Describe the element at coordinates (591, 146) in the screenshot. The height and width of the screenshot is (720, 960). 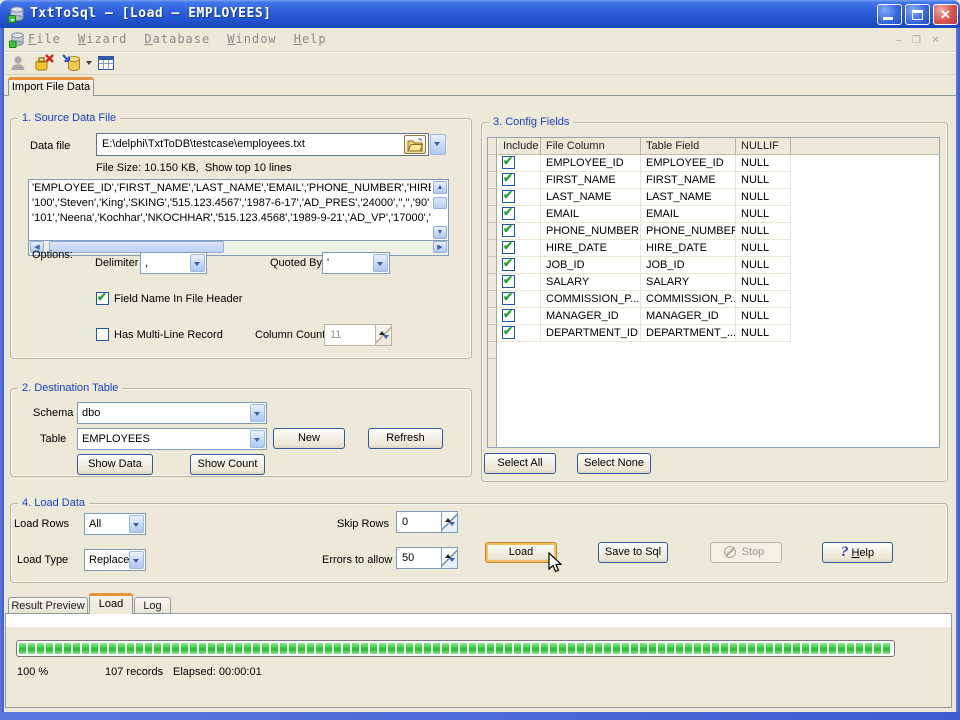
I see `column-header-file-column: File Column` at that location.